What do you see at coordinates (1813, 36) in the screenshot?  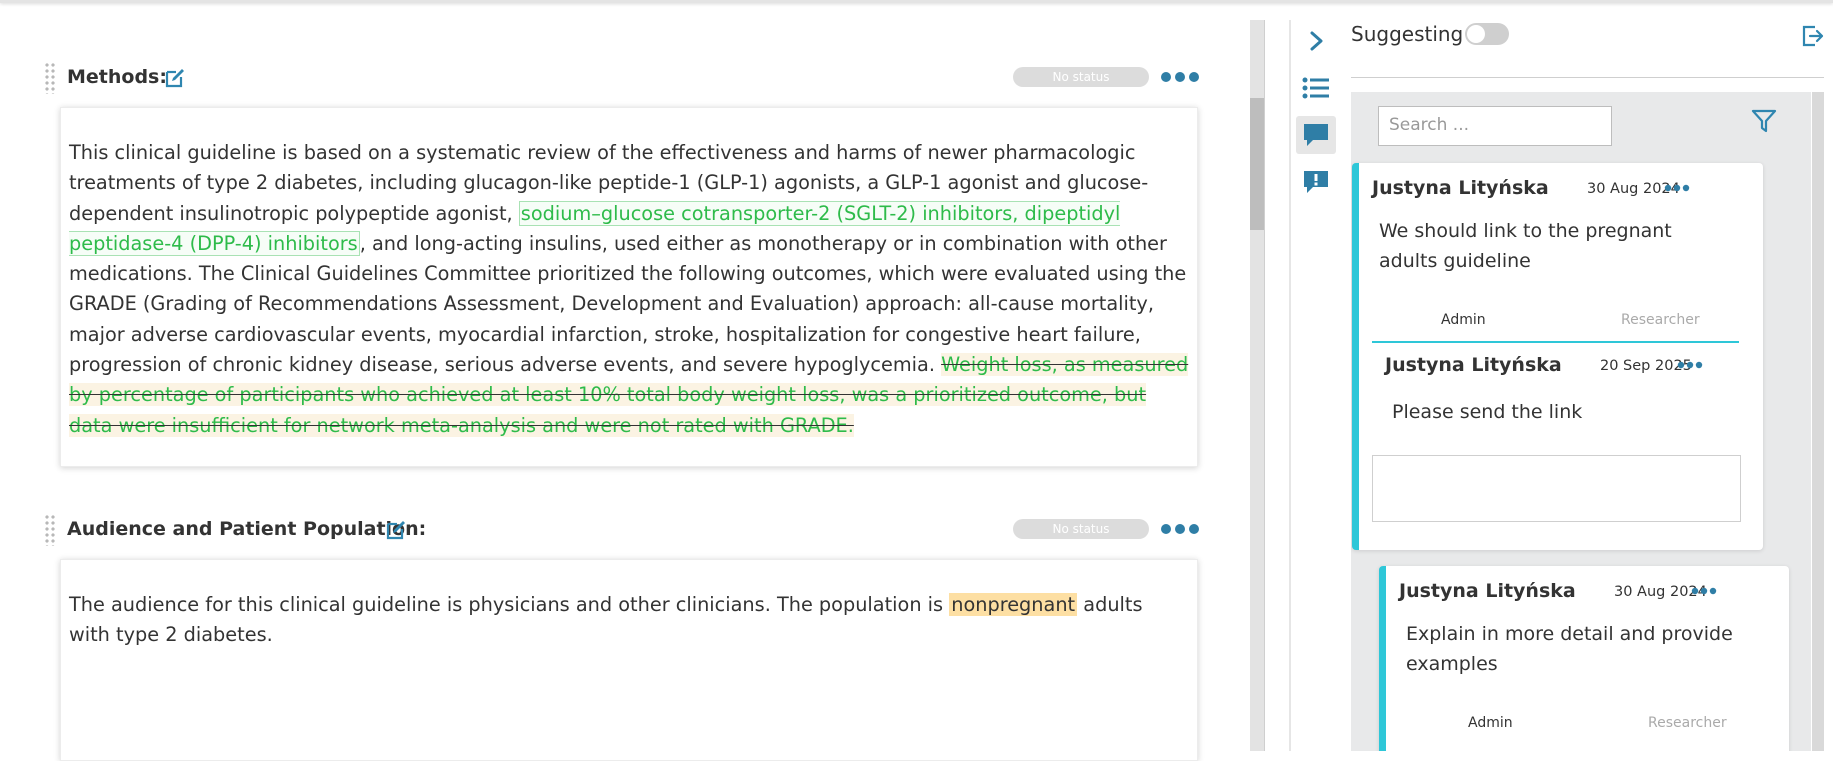 I see `export-icon` at bounding box center [1813, 36].